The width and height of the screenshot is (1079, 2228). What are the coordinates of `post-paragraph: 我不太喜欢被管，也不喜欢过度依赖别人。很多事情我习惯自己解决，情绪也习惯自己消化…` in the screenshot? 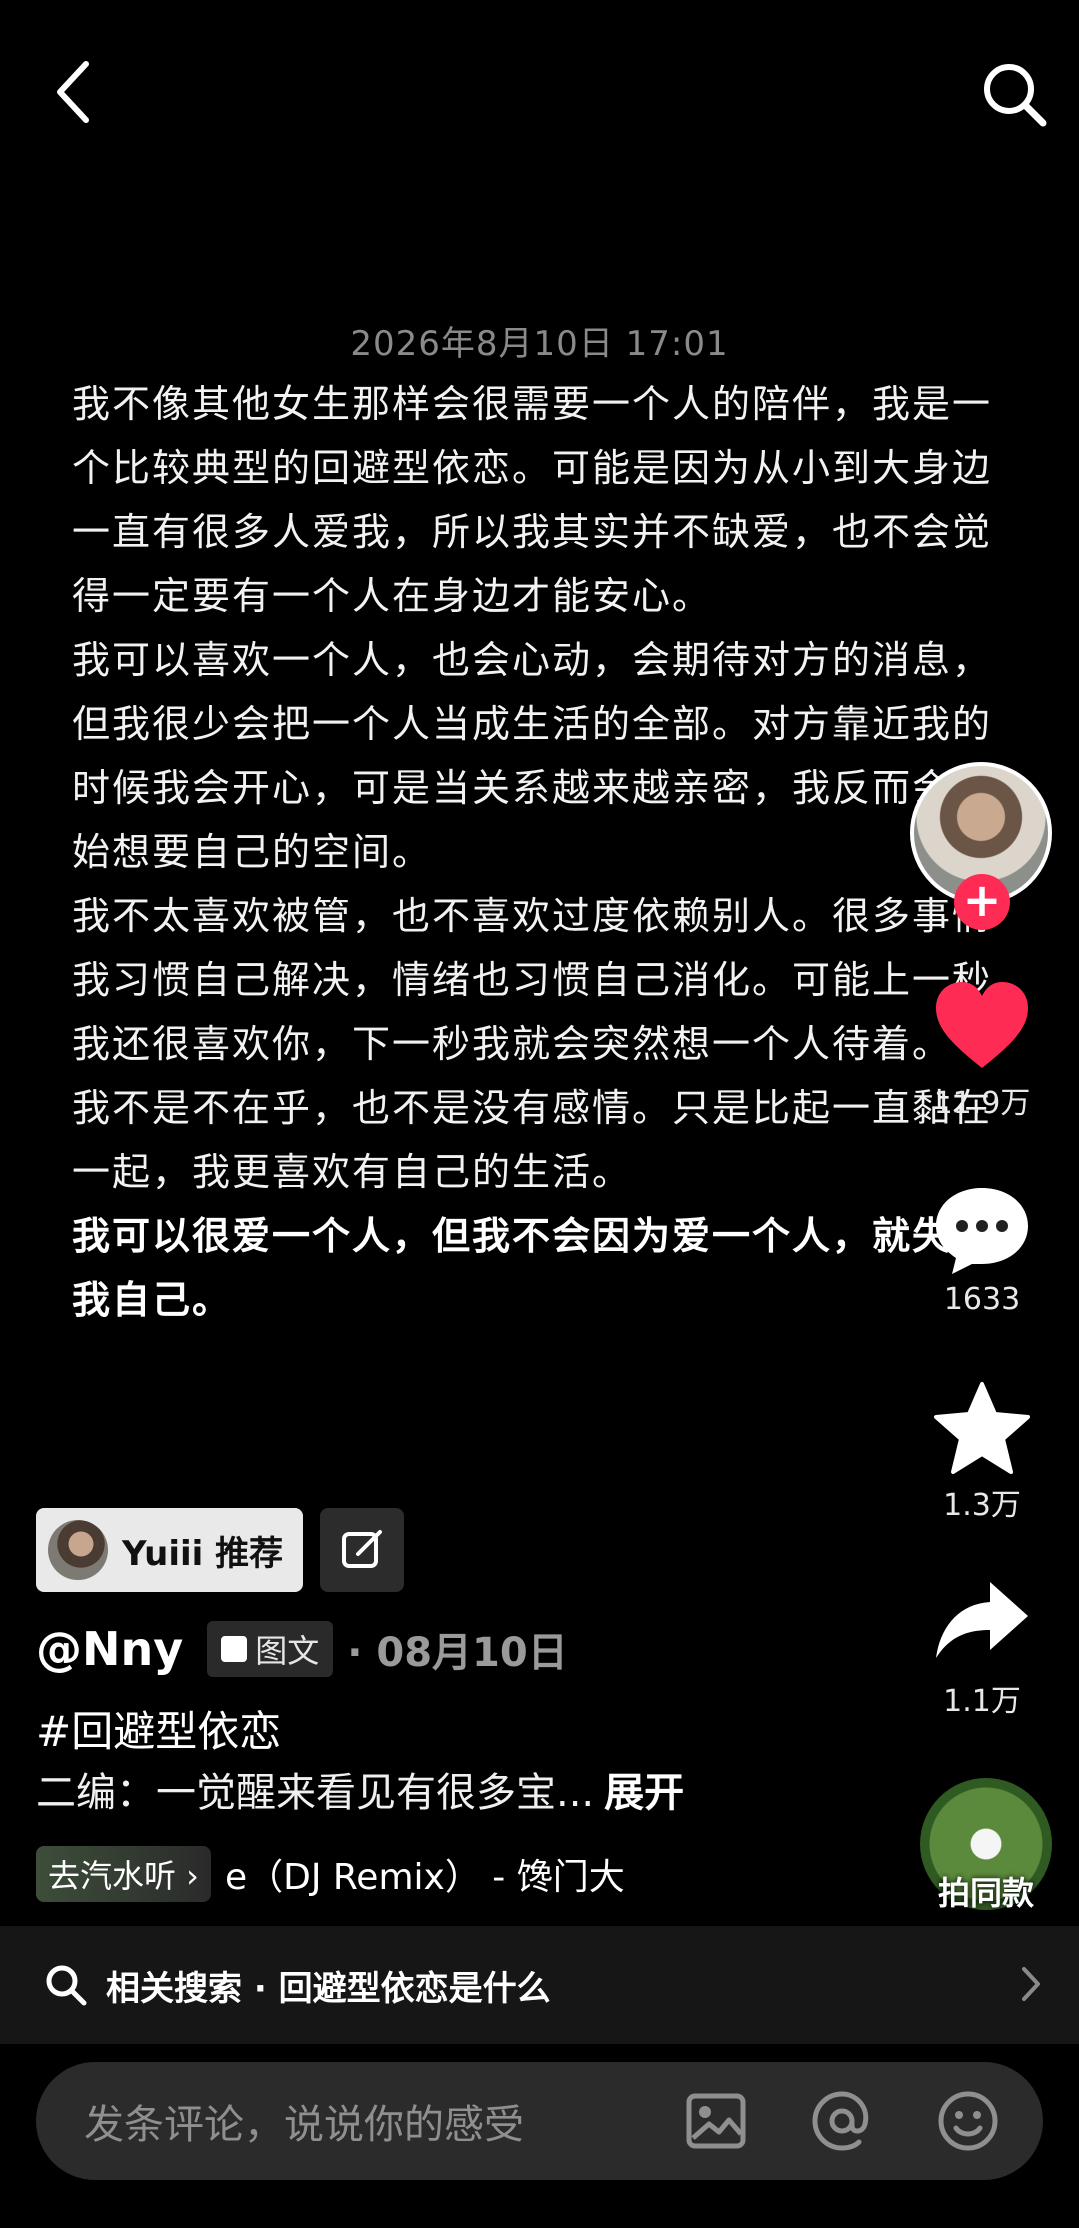 It's located at (532, 980).